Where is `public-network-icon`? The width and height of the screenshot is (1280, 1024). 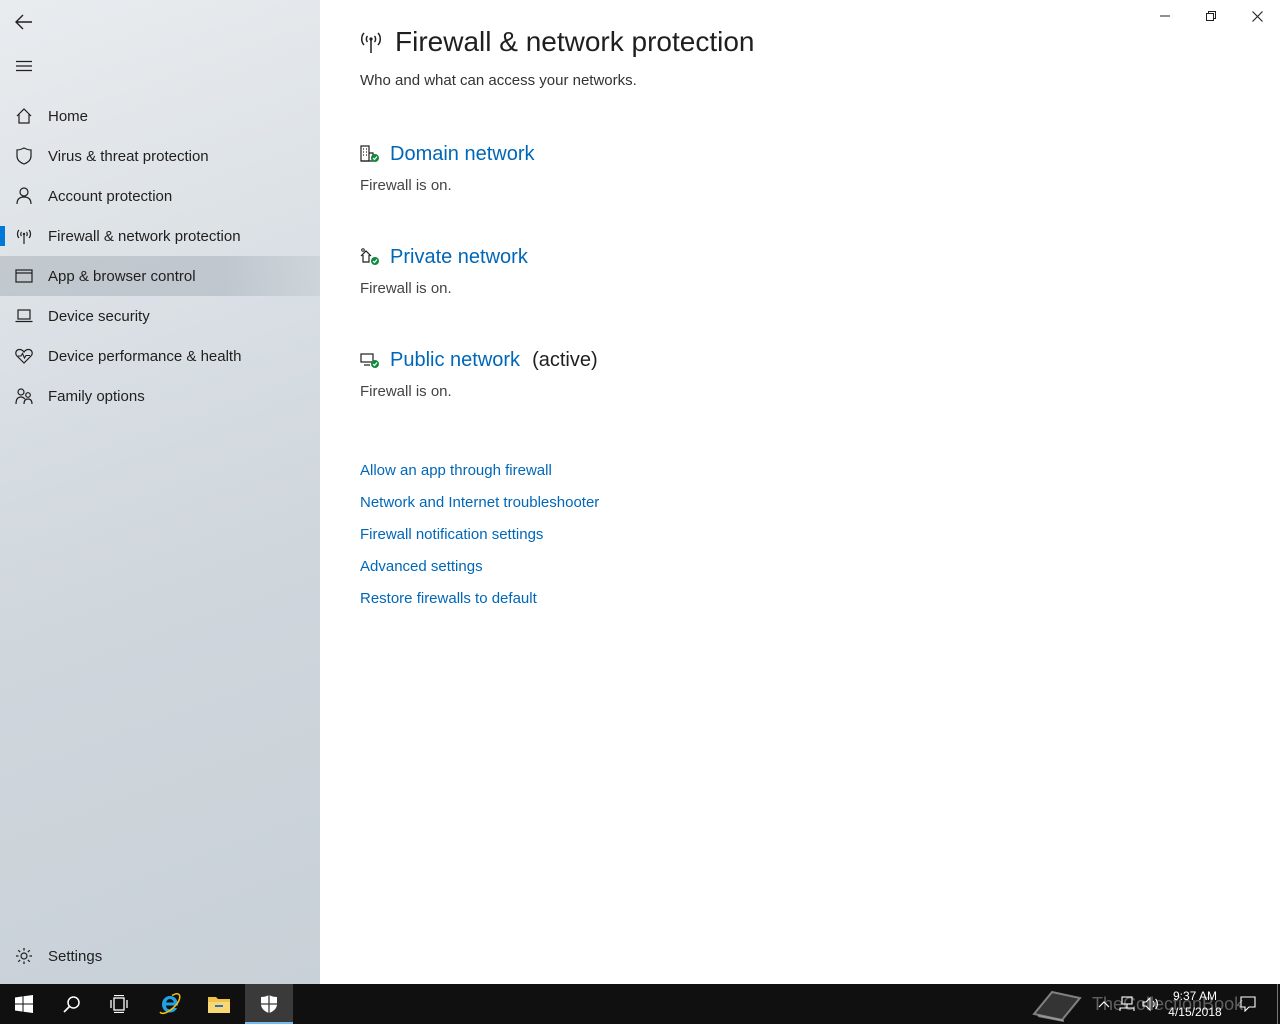 public-network-icon is located at coordinates (370, 360).